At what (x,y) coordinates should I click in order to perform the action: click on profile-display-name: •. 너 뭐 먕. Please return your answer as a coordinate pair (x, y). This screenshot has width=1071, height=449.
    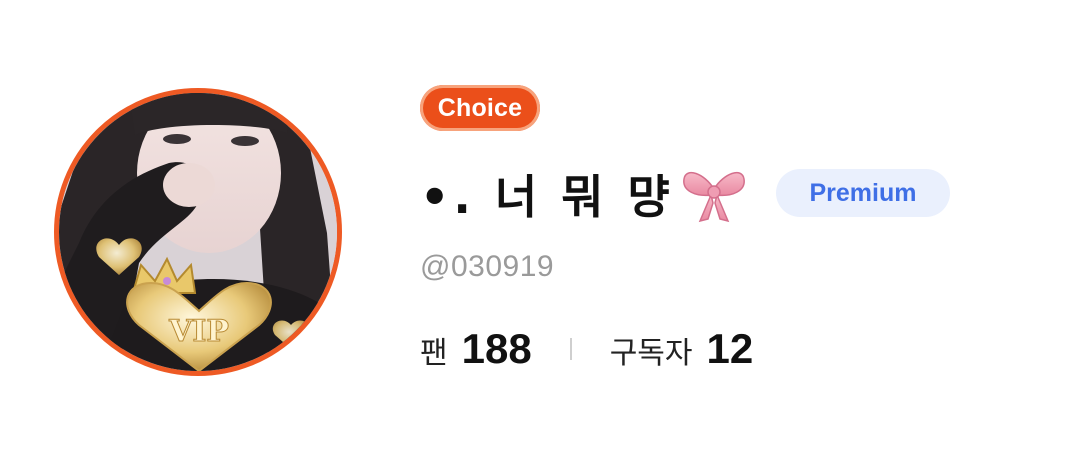
    Looking at the image, I should click on (547, 197).